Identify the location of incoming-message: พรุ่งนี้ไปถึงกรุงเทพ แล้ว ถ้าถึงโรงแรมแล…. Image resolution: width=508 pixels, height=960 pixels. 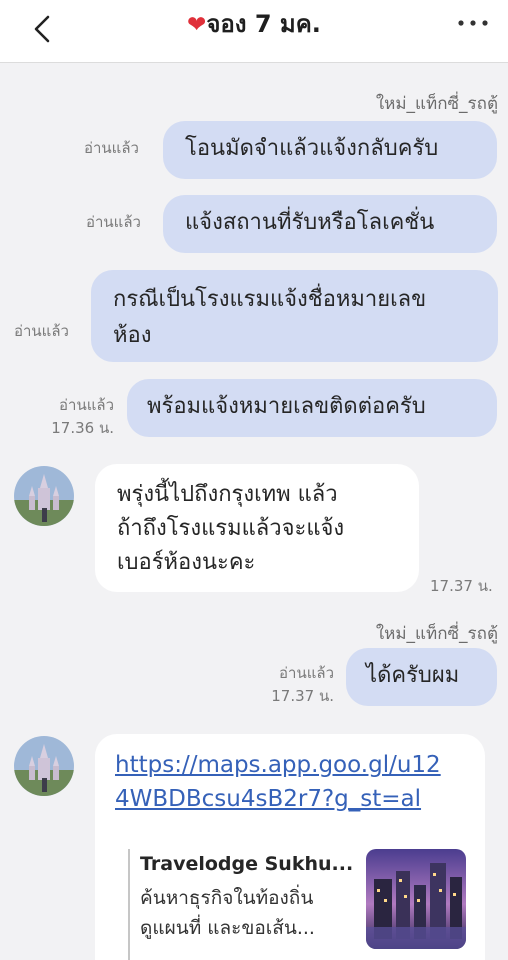
(257, 528).